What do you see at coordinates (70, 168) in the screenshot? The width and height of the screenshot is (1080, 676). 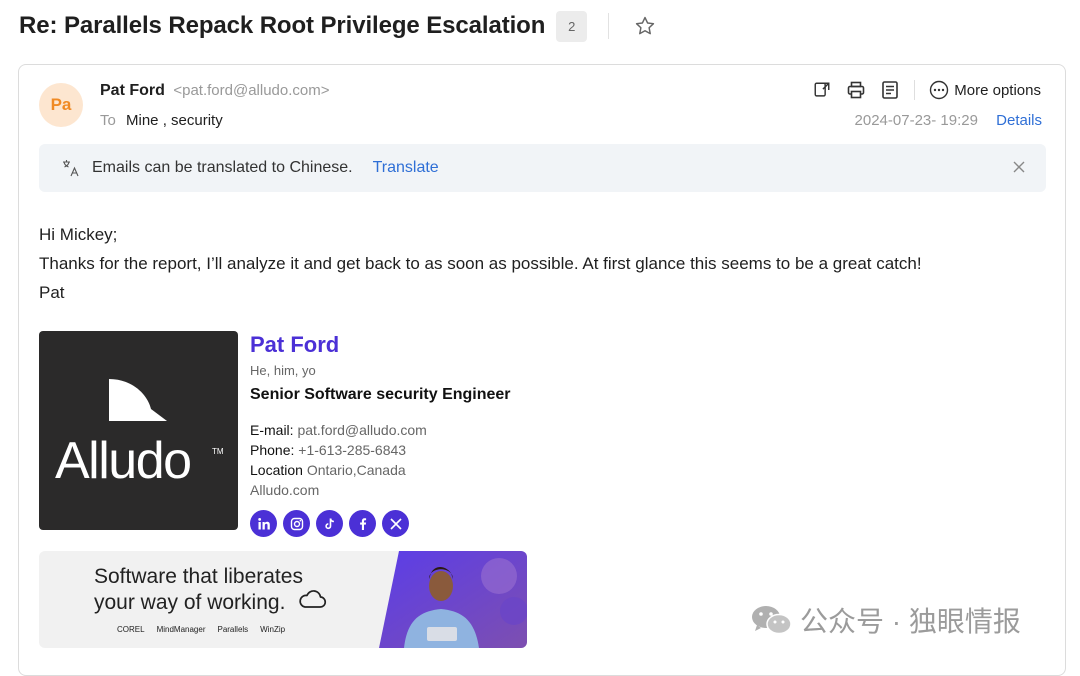 I see `translate-icon` at bounding box center [70, 168].